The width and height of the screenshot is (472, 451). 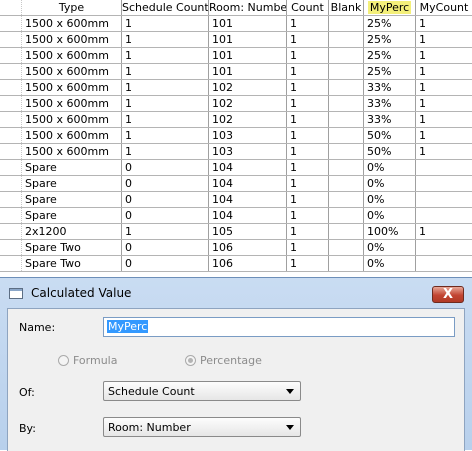 I want to click on column-header-schedule-count: Schedule Count, so click(x=165, y=7).